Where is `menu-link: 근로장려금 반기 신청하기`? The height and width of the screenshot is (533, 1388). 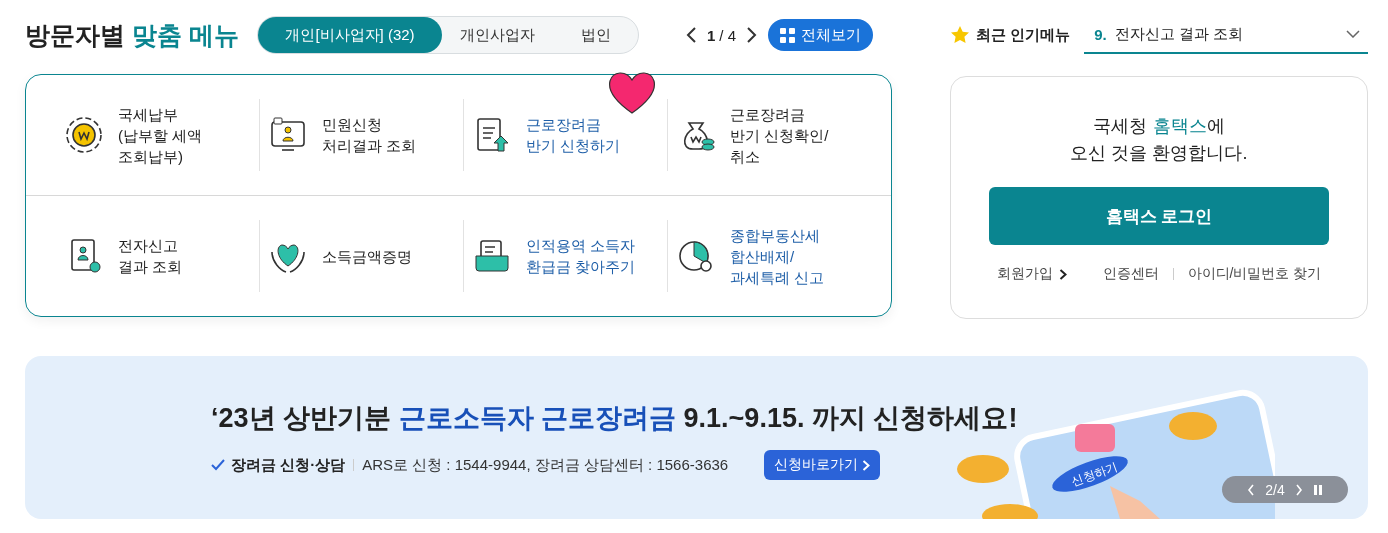
menu-link: 근로장려금 반기 신청하기 is located at coordinates (573, 135).